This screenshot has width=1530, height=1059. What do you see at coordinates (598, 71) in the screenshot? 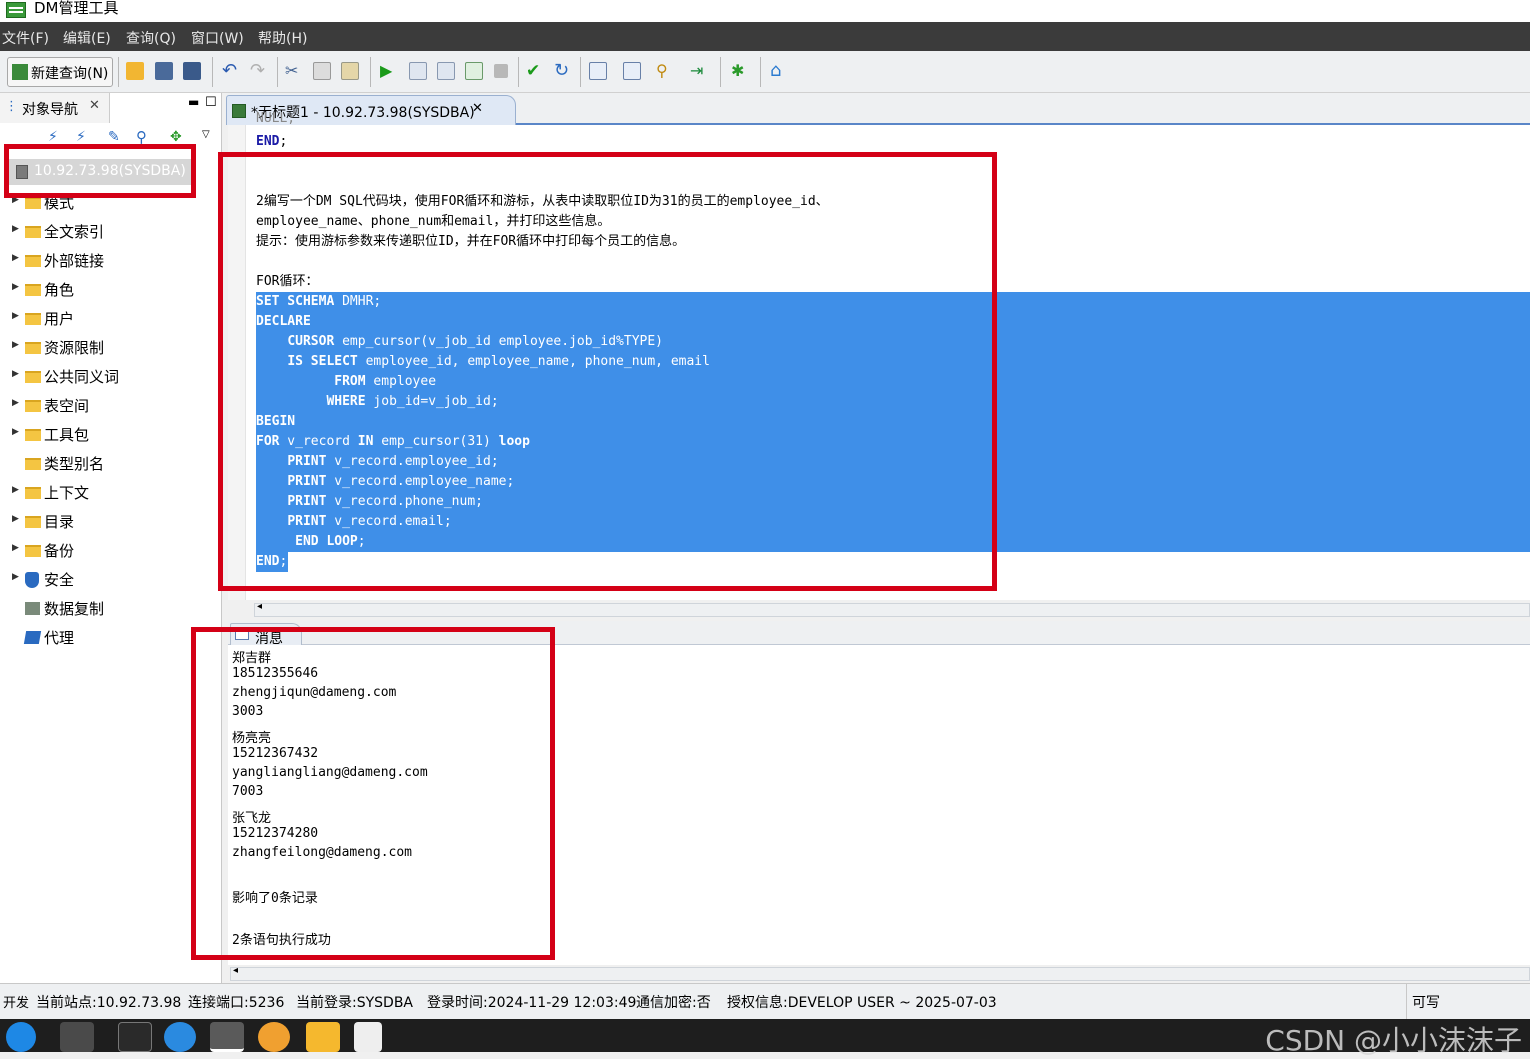
I see `plan-icon` at bounding box center [598, 71].